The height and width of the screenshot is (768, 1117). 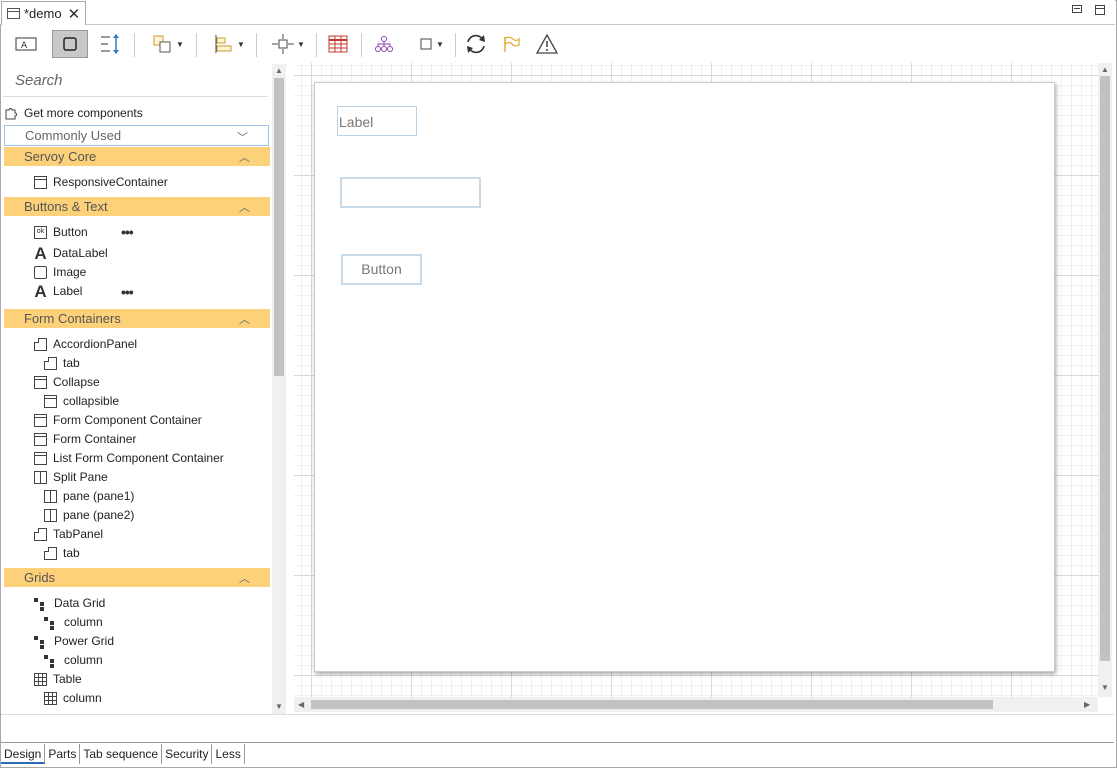 I want to click on close-icon: ✕, so click(x=74, y=14).